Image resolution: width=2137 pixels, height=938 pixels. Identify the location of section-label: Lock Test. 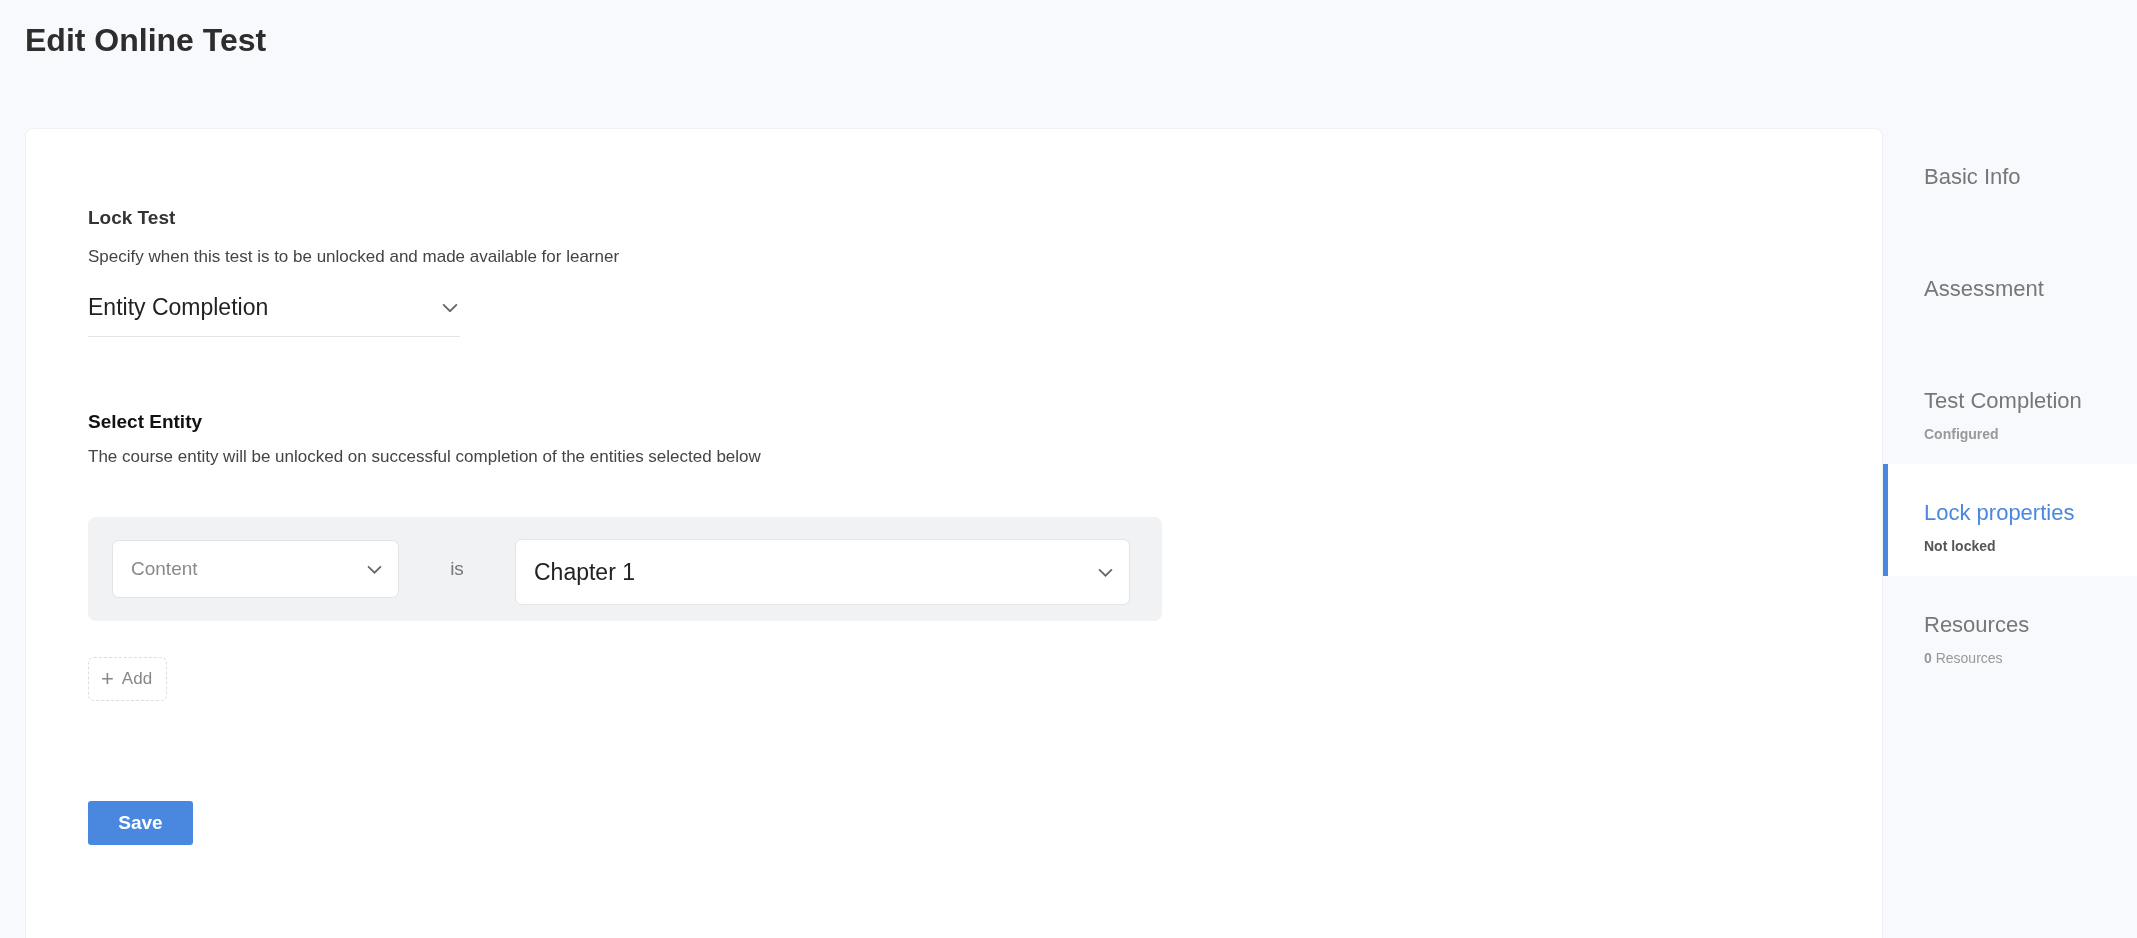
(132, 218).